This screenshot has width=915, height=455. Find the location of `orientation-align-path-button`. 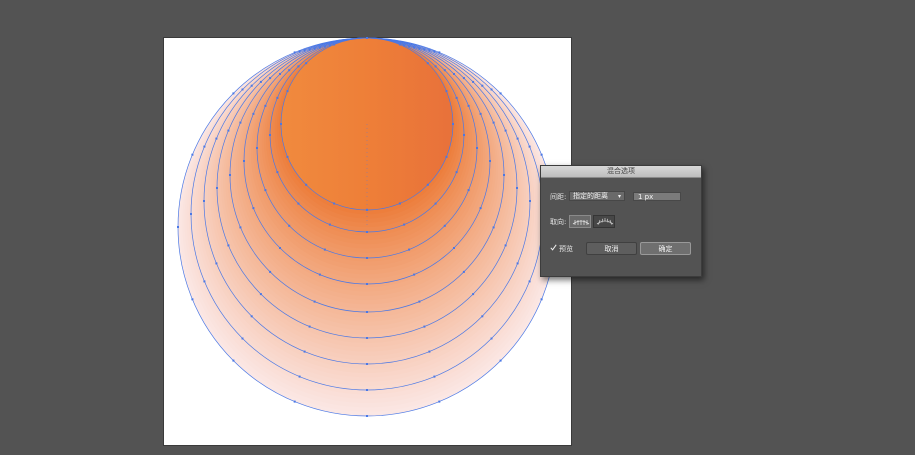

orientation-align-path-button is located at coordinates (604, 221).